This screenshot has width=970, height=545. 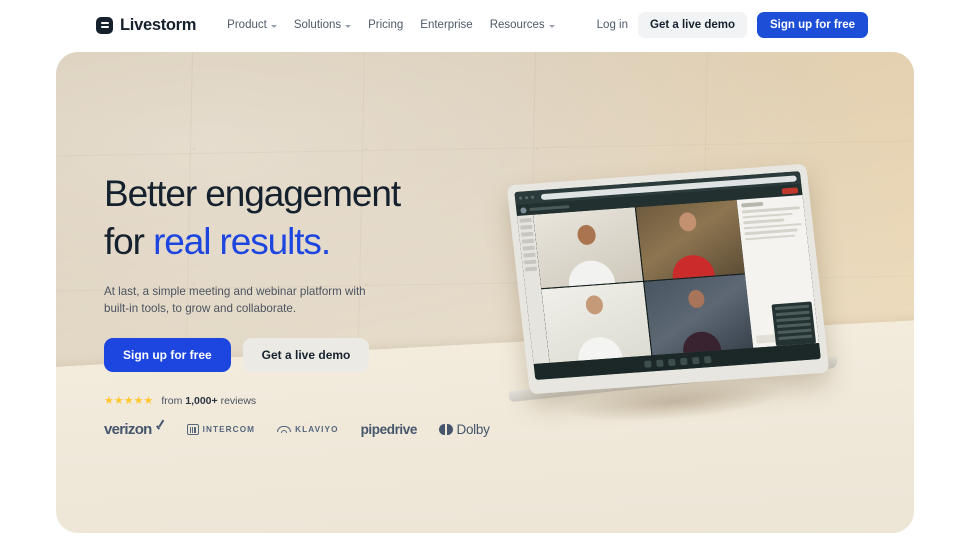 I want to click on customer-logo-strip: verizon INTERCOM KLAVIYO pipedrive Dolby, so click(x=304, y=429).